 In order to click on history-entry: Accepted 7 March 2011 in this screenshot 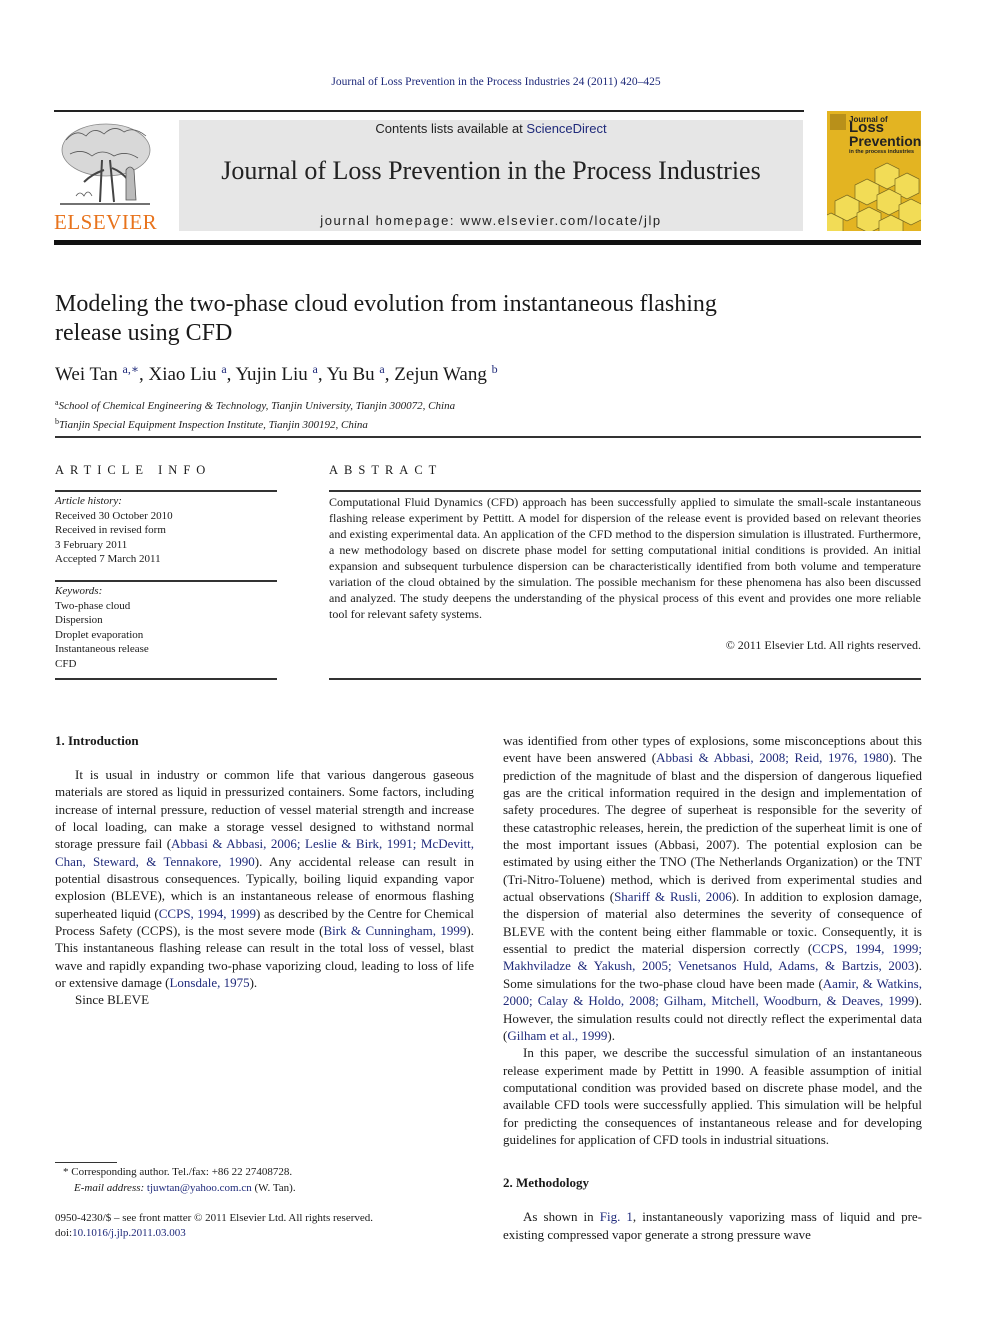, I will do `click(108, 559)`.